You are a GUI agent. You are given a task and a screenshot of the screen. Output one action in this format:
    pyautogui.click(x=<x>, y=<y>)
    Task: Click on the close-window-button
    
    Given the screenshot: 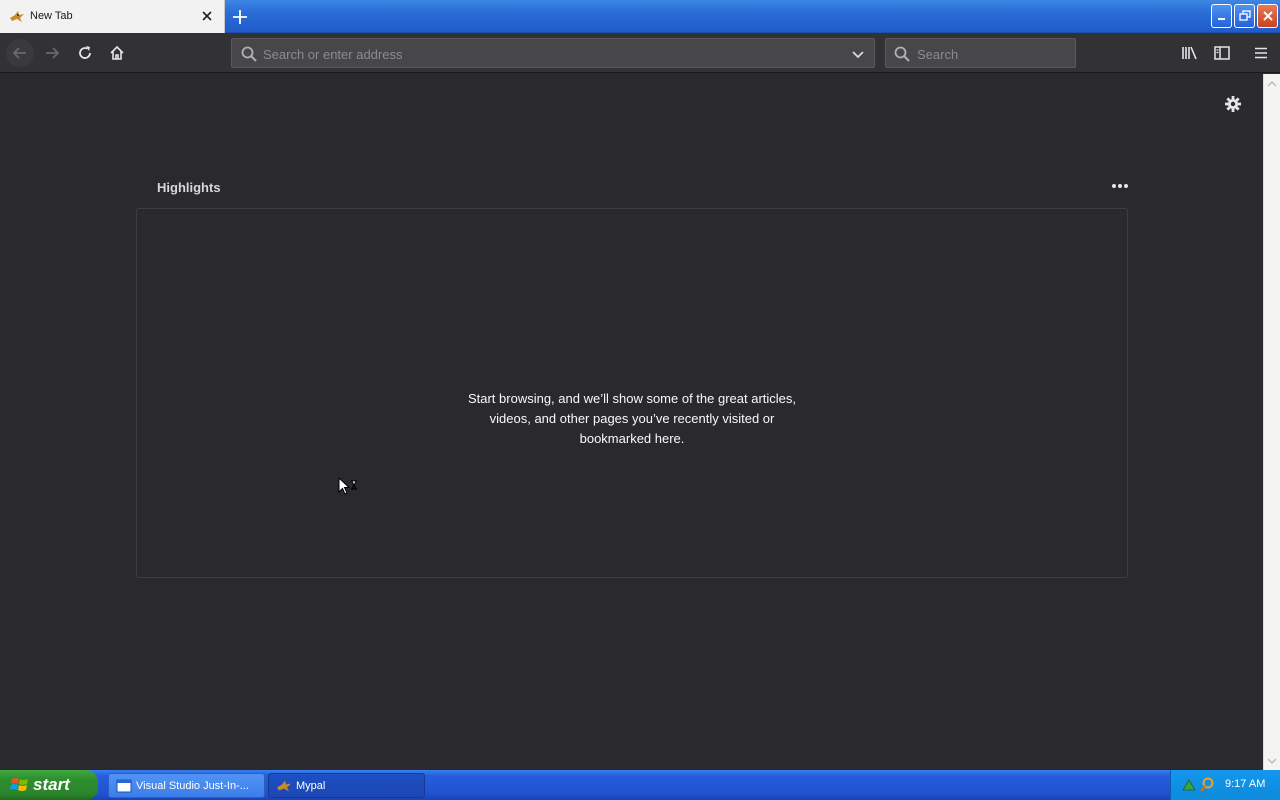 What is the action you would take?
    pyautogui.click(x=1267, y=16)
    